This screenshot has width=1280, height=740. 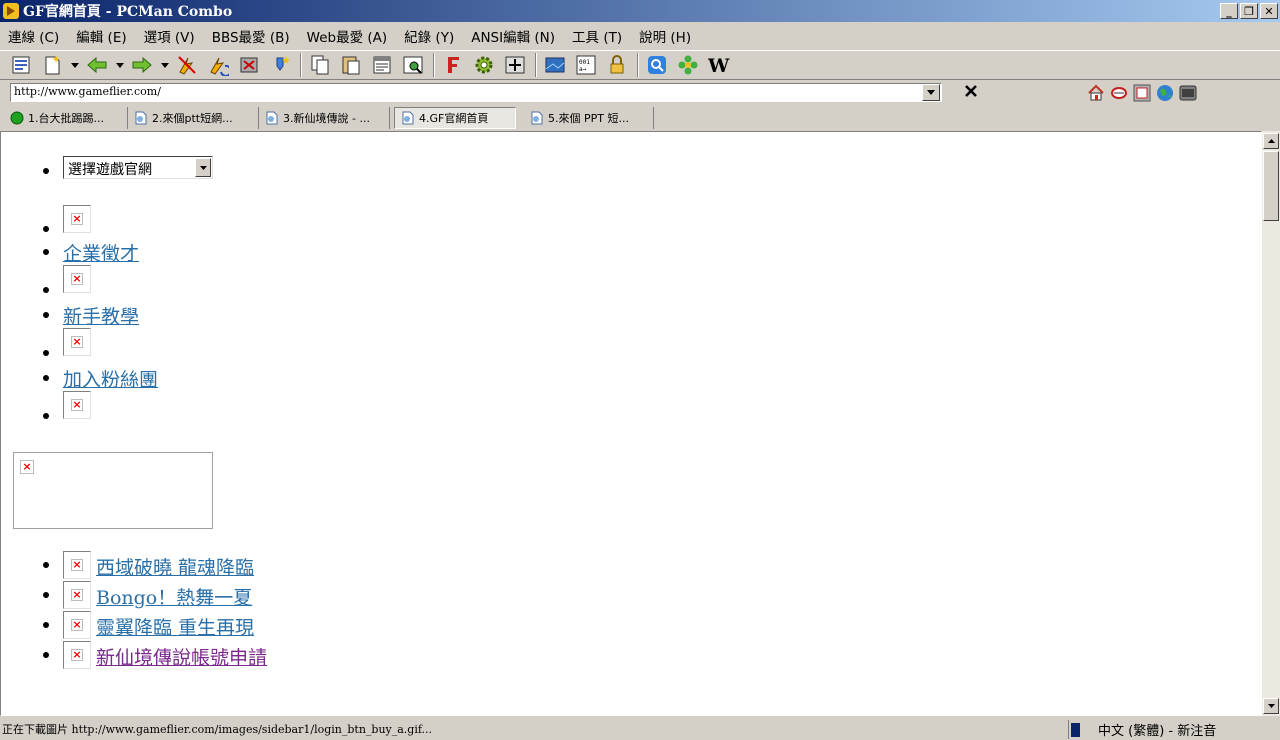 I want to click on settings-button, so click(x=484, y=65).